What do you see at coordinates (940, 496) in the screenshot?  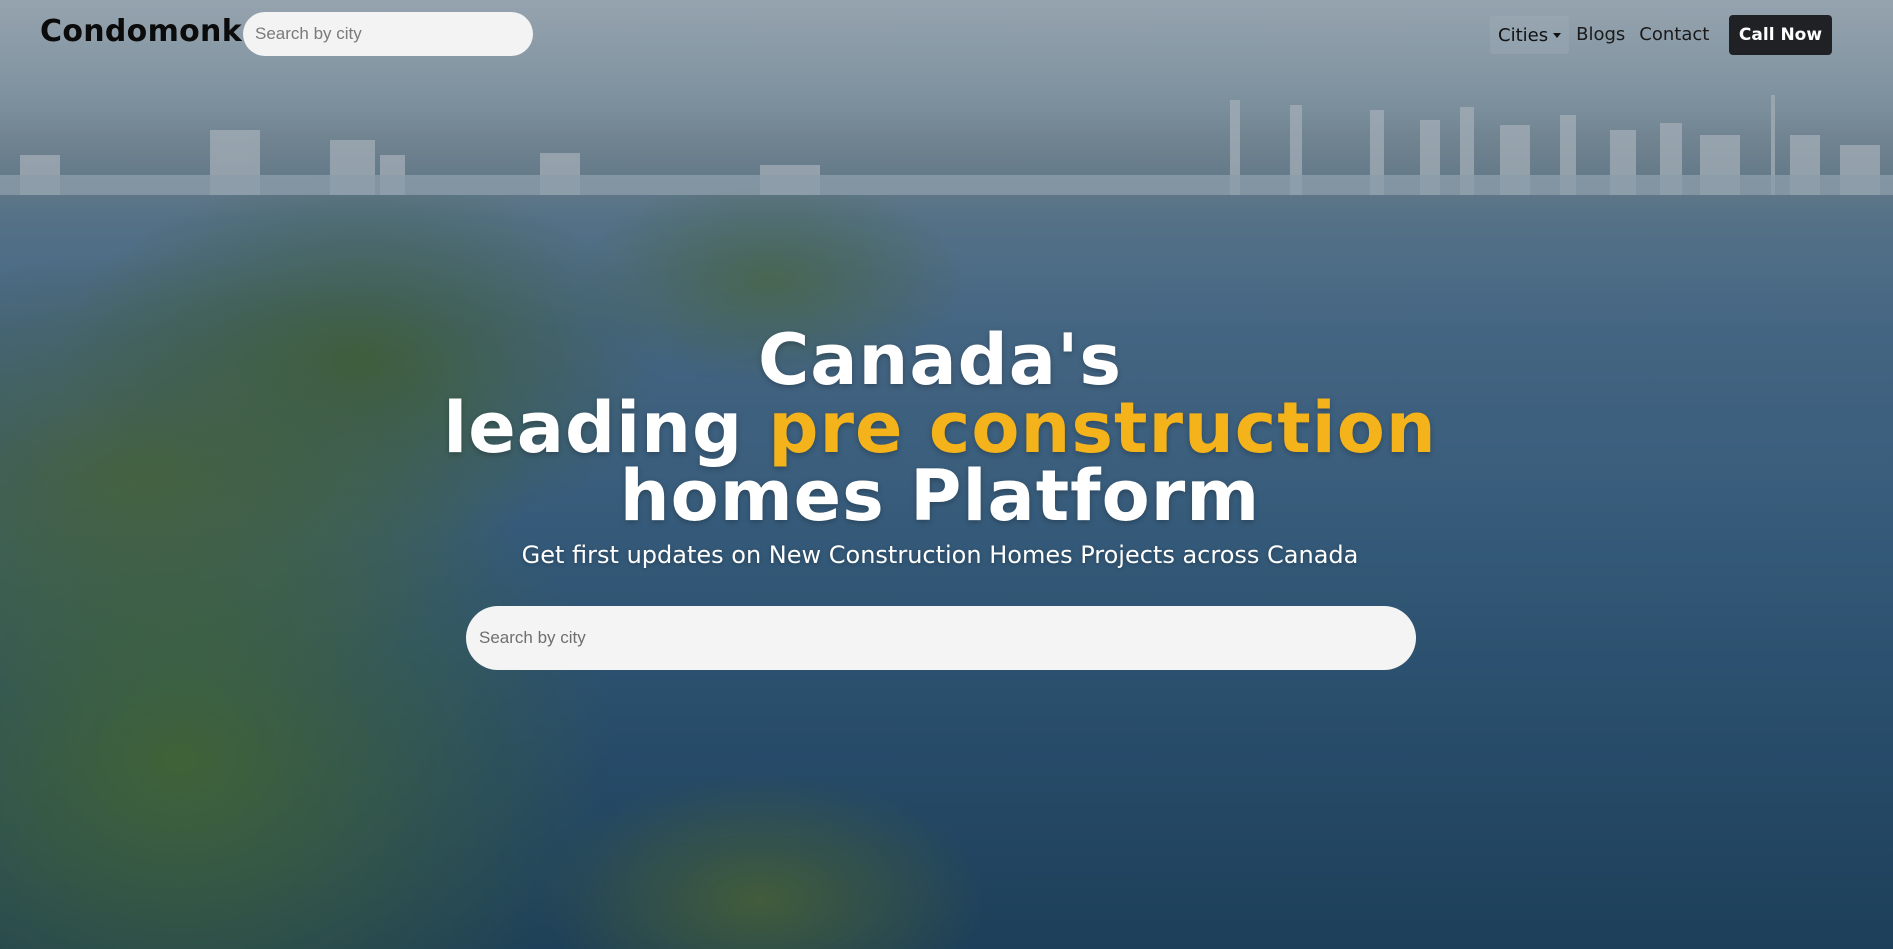 I see `hero-title-line-3: homes Platform` at bounding box center [940, 496].